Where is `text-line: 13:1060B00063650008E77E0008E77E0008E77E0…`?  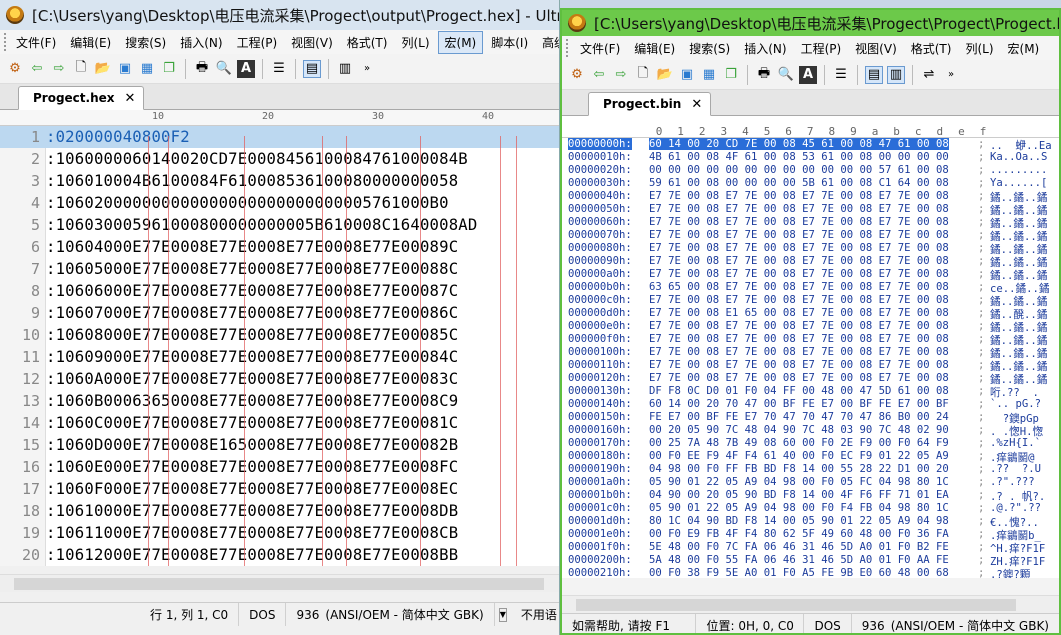
text-line: 13:1060B00063650008E77E0008E77E0008E77E0… is located at coordinates (279, 401).